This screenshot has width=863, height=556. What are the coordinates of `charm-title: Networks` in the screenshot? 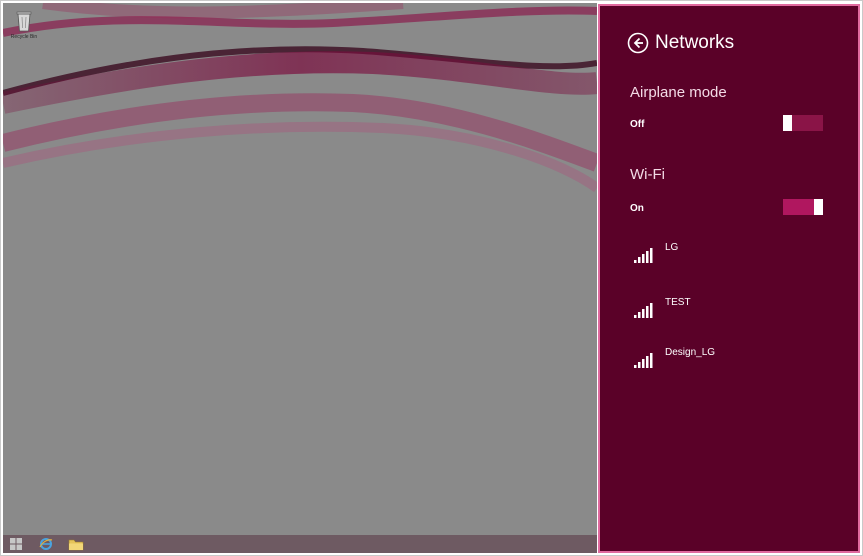 It's located at (695, 42).